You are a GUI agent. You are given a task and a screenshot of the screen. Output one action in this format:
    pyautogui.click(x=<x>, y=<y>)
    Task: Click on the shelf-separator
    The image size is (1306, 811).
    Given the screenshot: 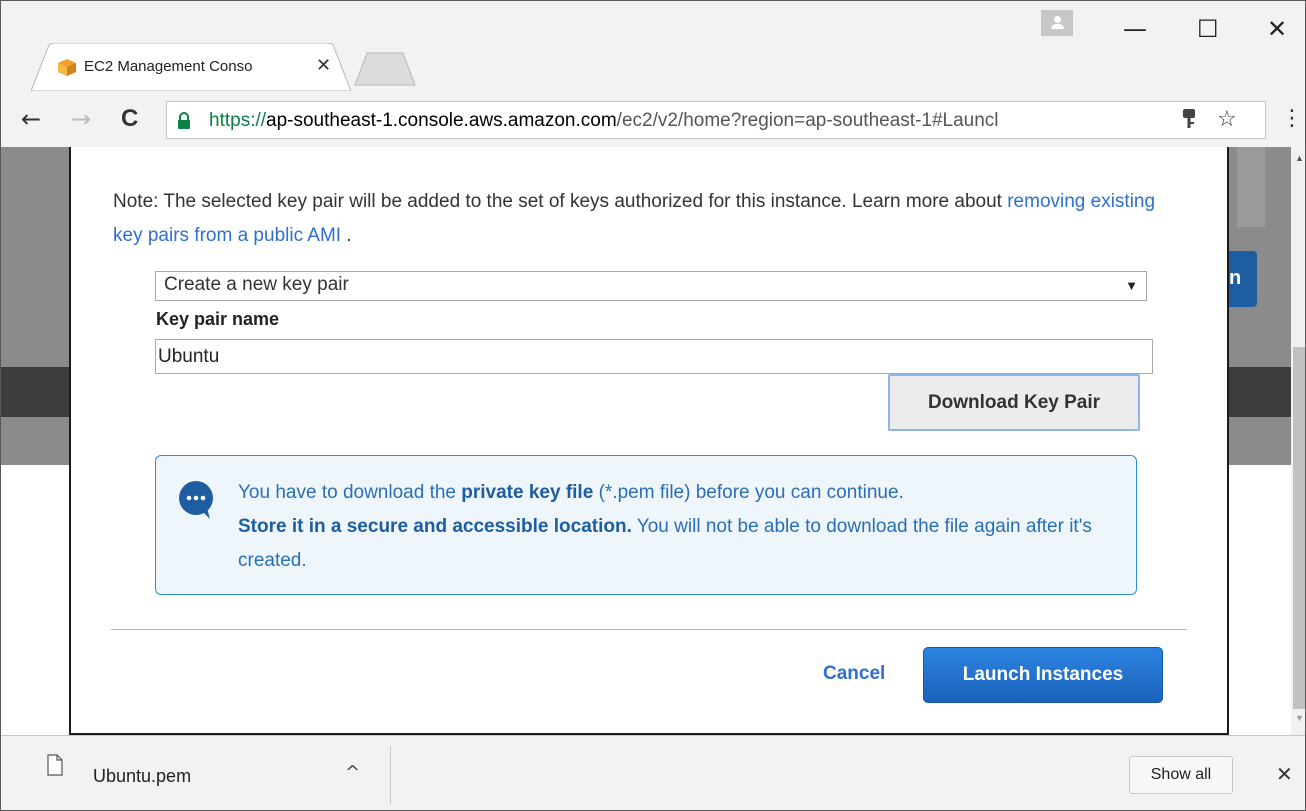 What is the action you would take?
    pyautogui.click(x=390, y=775)
    